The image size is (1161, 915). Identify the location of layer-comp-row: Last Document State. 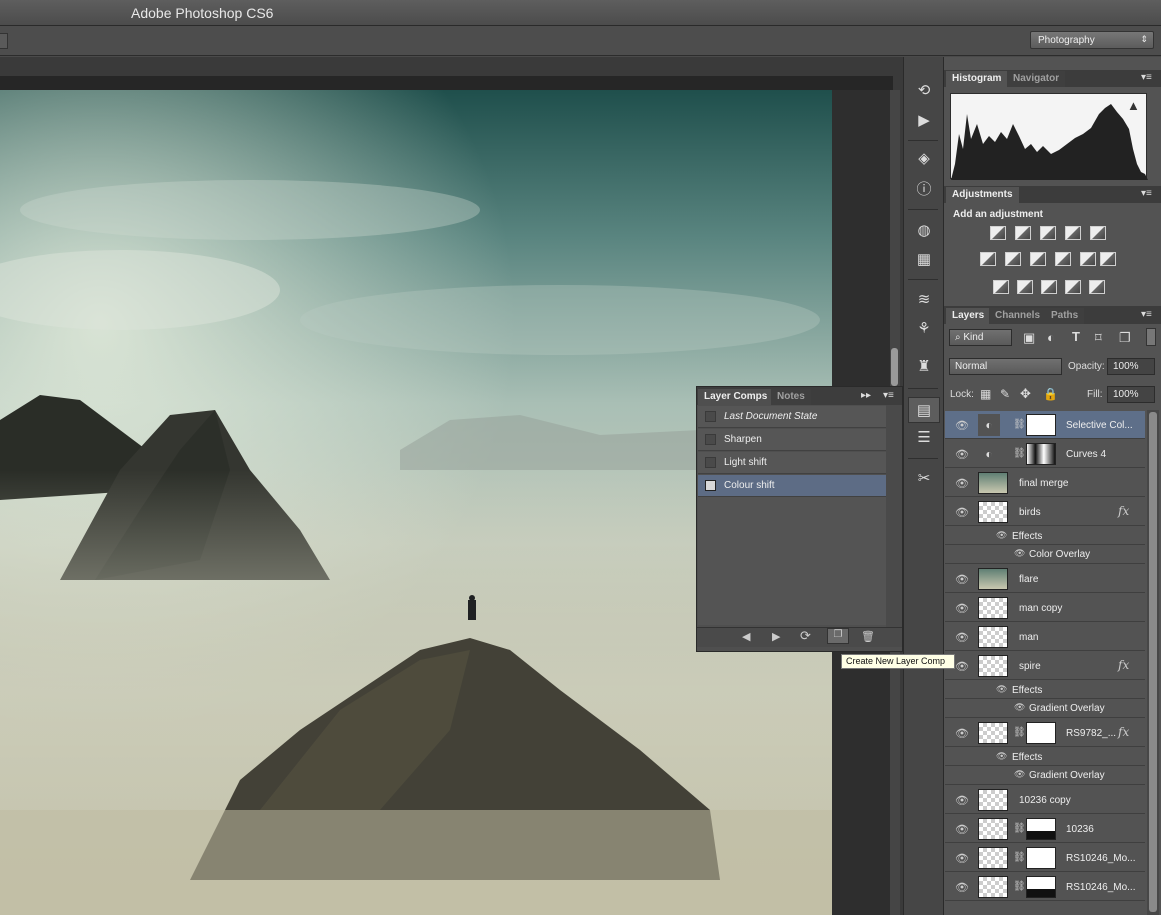
(792, 417).